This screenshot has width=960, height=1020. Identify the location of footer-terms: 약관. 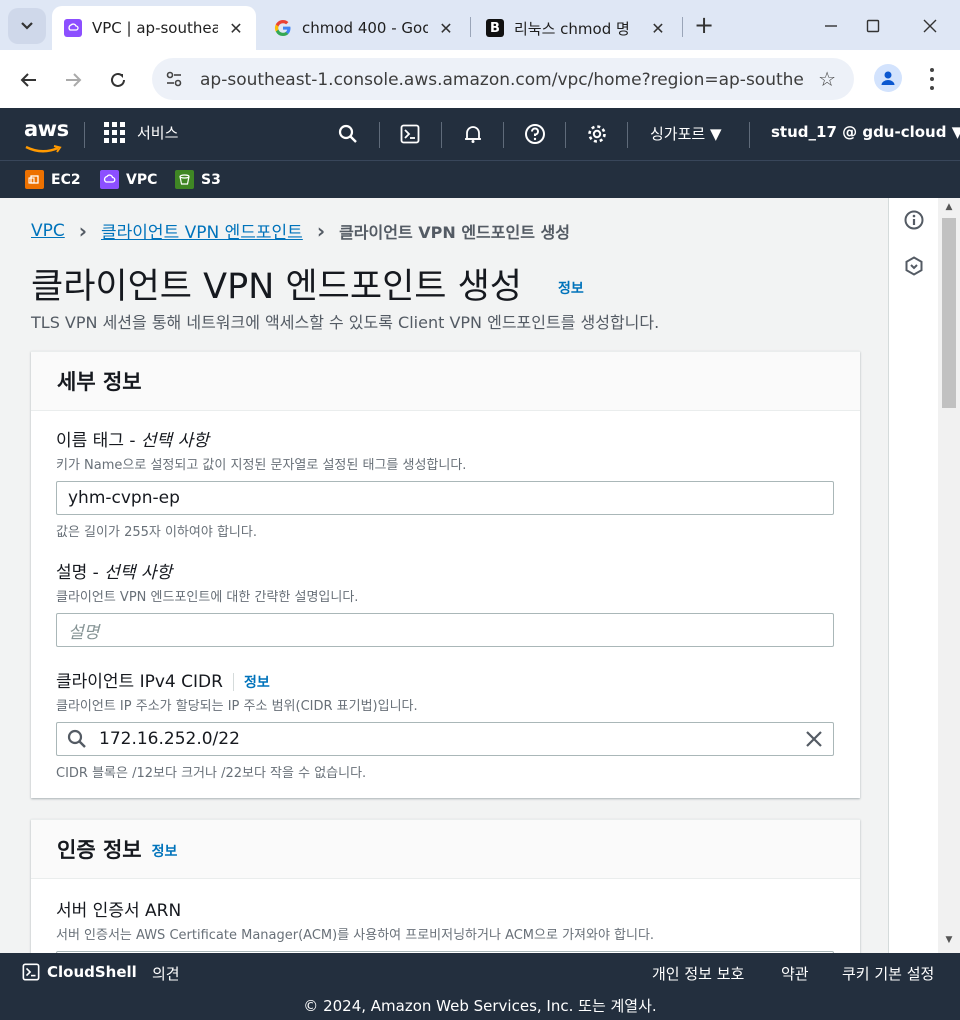
(795, 973).